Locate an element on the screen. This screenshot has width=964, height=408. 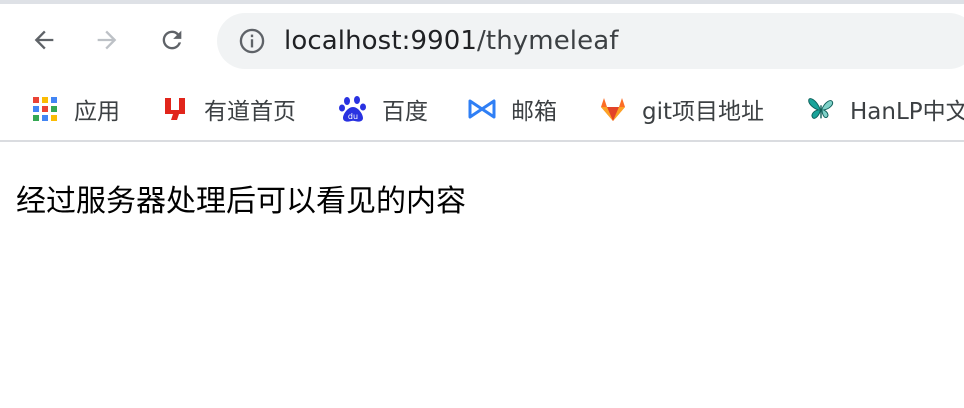
page-text: 经过服务器处理后可以看见的内容 is located at coordinates (241, 201).